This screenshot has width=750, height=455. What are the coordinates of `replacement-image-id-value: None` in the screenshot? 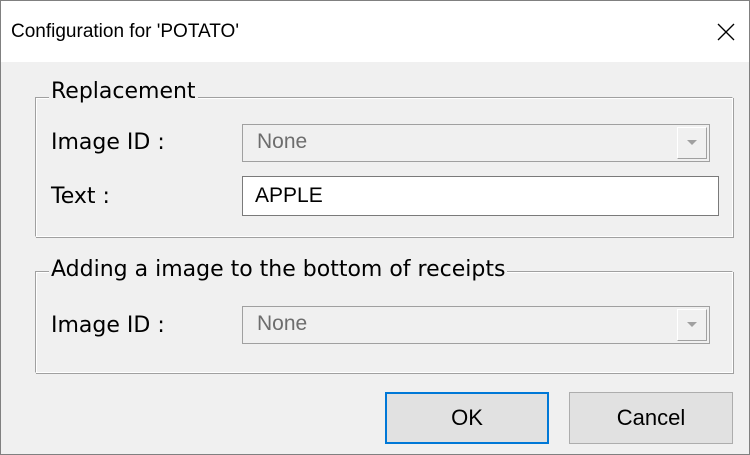 It's located at (282, 141).